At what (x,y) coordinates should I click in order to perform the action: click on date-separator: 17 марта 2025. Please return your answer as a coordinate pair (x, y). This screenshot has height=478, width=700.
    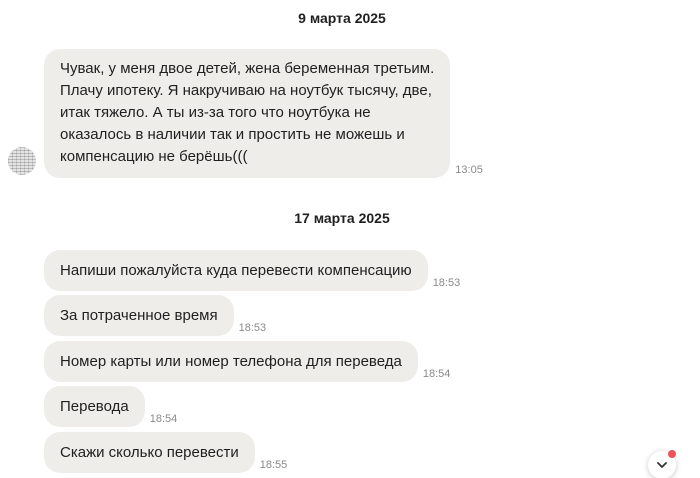
    Looking at the image, I should click on (342, 218).